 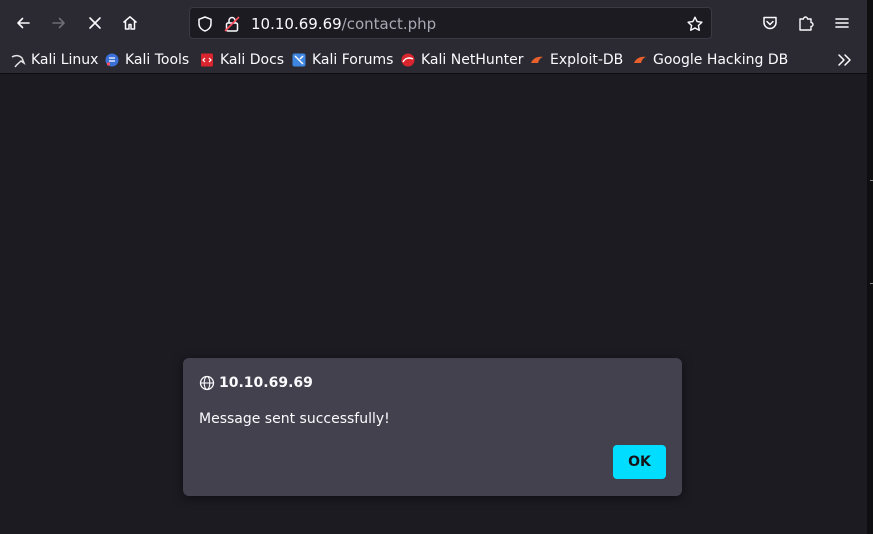 I want to click on kali-tools-icon, so click(x=112, y=60).